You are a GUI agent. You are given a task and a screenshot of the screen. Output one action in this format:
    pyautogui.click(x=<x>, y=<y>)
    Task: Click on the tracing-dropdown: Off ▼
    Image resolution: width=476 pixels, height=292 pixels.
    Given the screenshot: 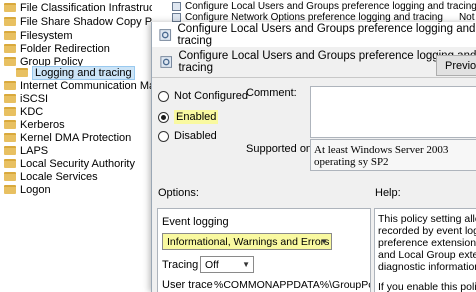 What is the action you would take?
    pyautogui.click(x=227, y=264)
    